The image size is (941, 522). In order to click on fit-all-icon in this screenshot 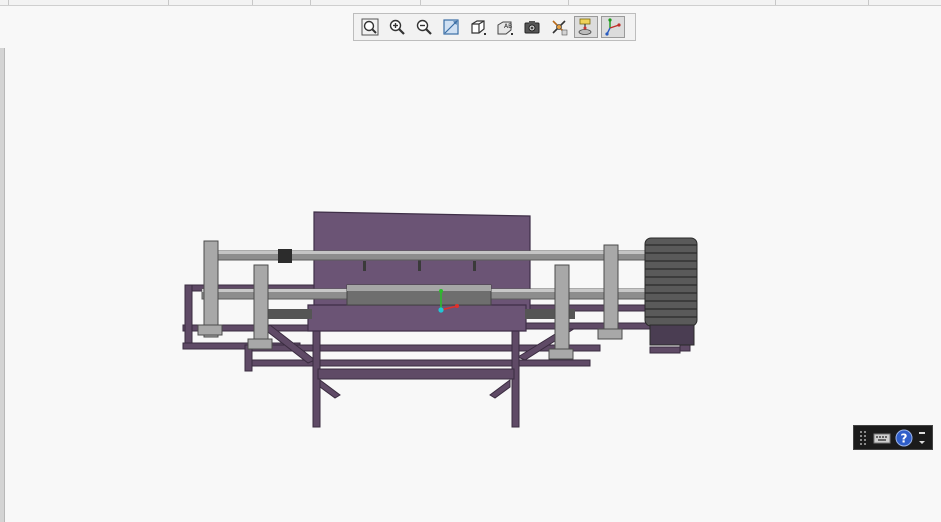, I will do `click(370, 27)`.